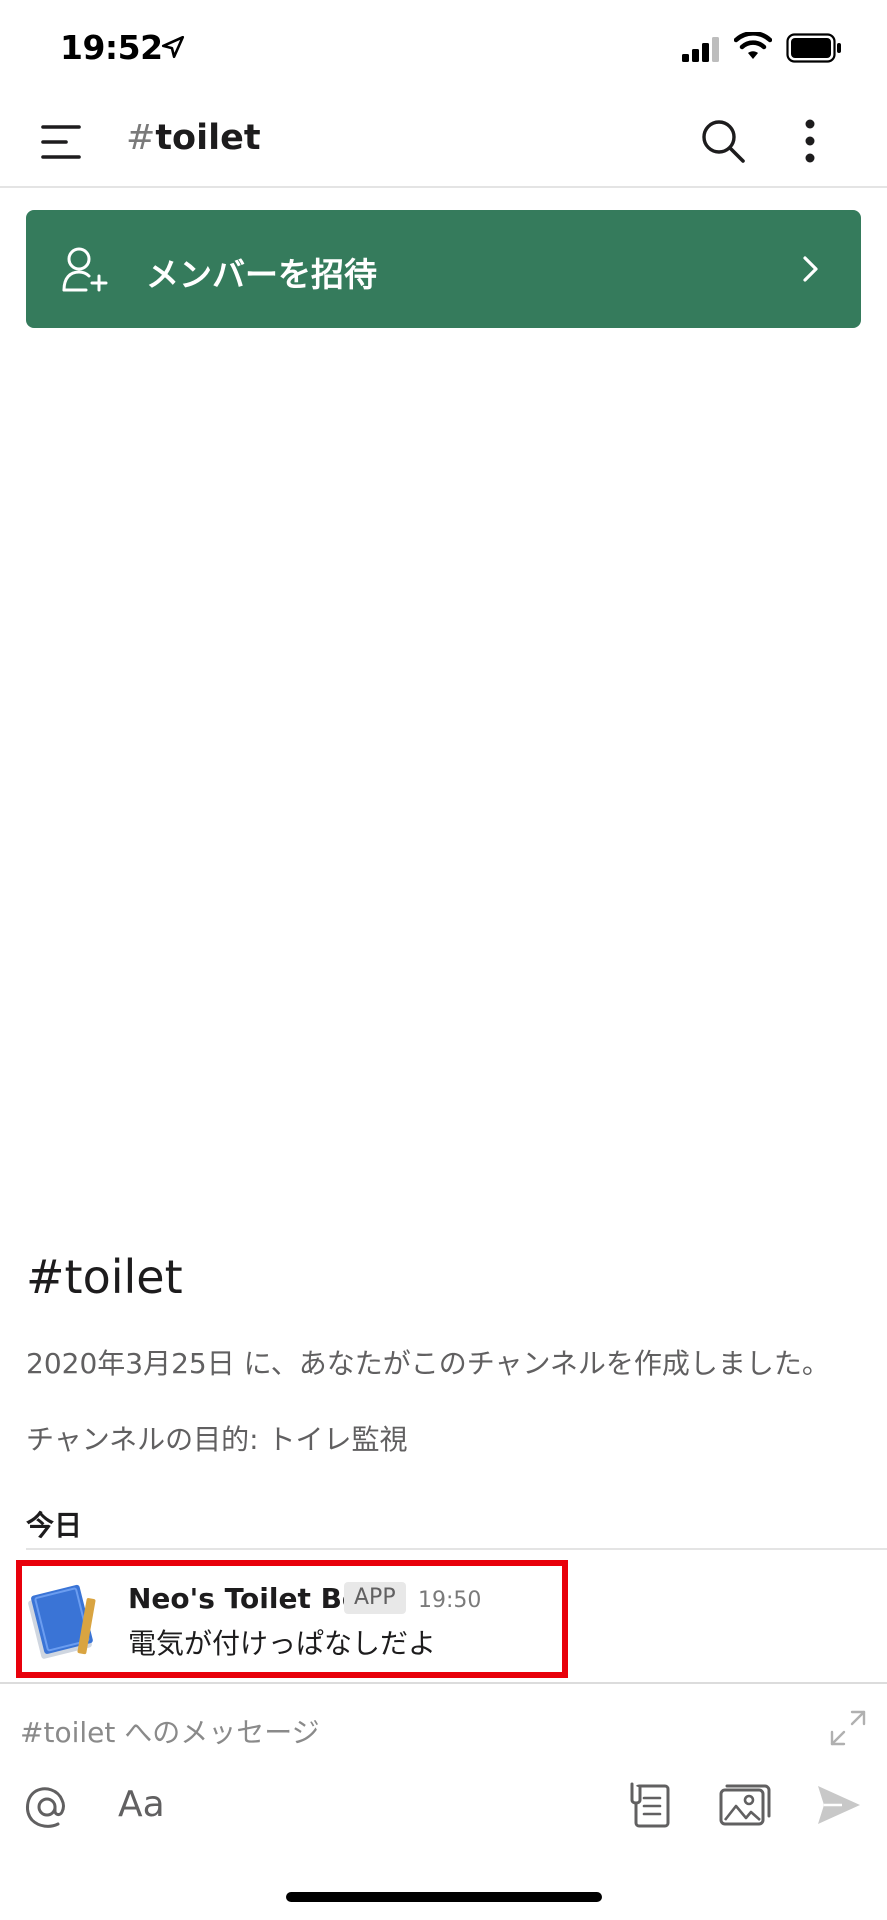 The width and height of the screenshot is (887, 1920). Describe the element at coordinates (723, 141) in the screenshot. I see `search-icon` at that location.